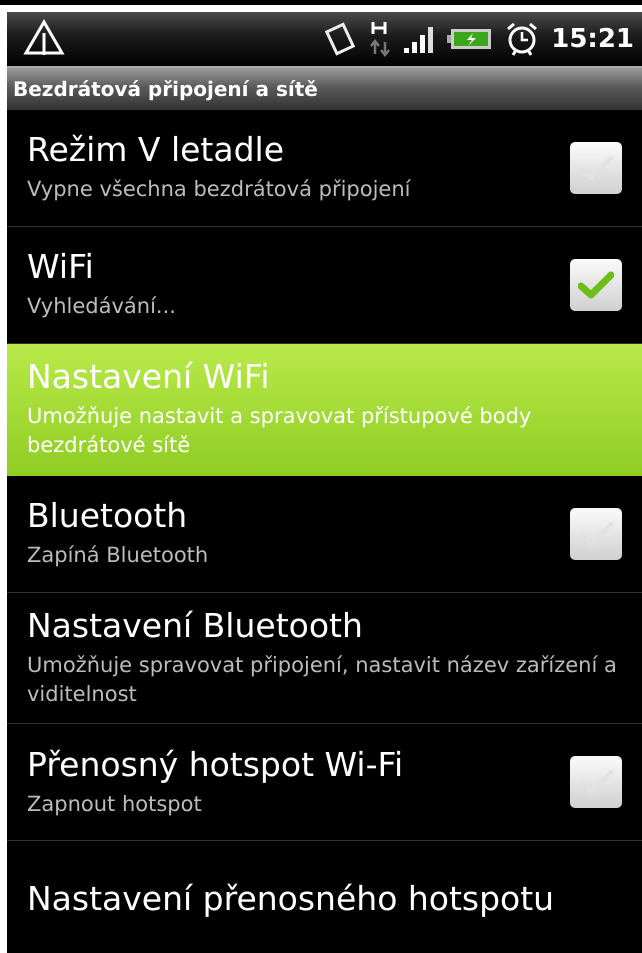 The height and width of the screenshot is (953, 642). I want to click on settings-item: Režim V letadle Vypne všechna bezdrátová připojení, so click(324, 168).